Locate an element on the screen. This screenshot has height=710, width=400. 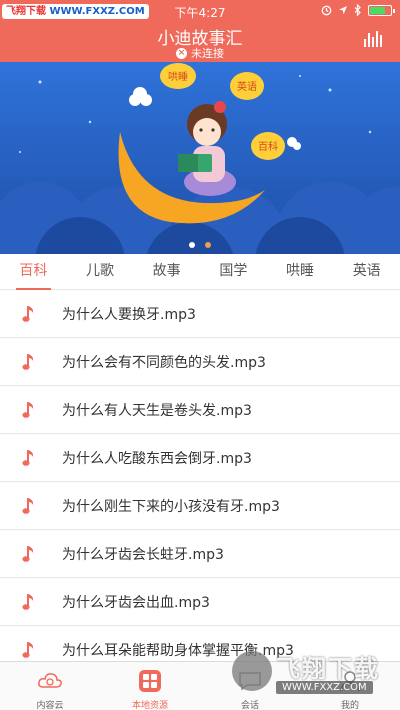
category-tabs: 百科 儿歌 故事 国学 哄睡 英语 is located at coordinates (200, 272).